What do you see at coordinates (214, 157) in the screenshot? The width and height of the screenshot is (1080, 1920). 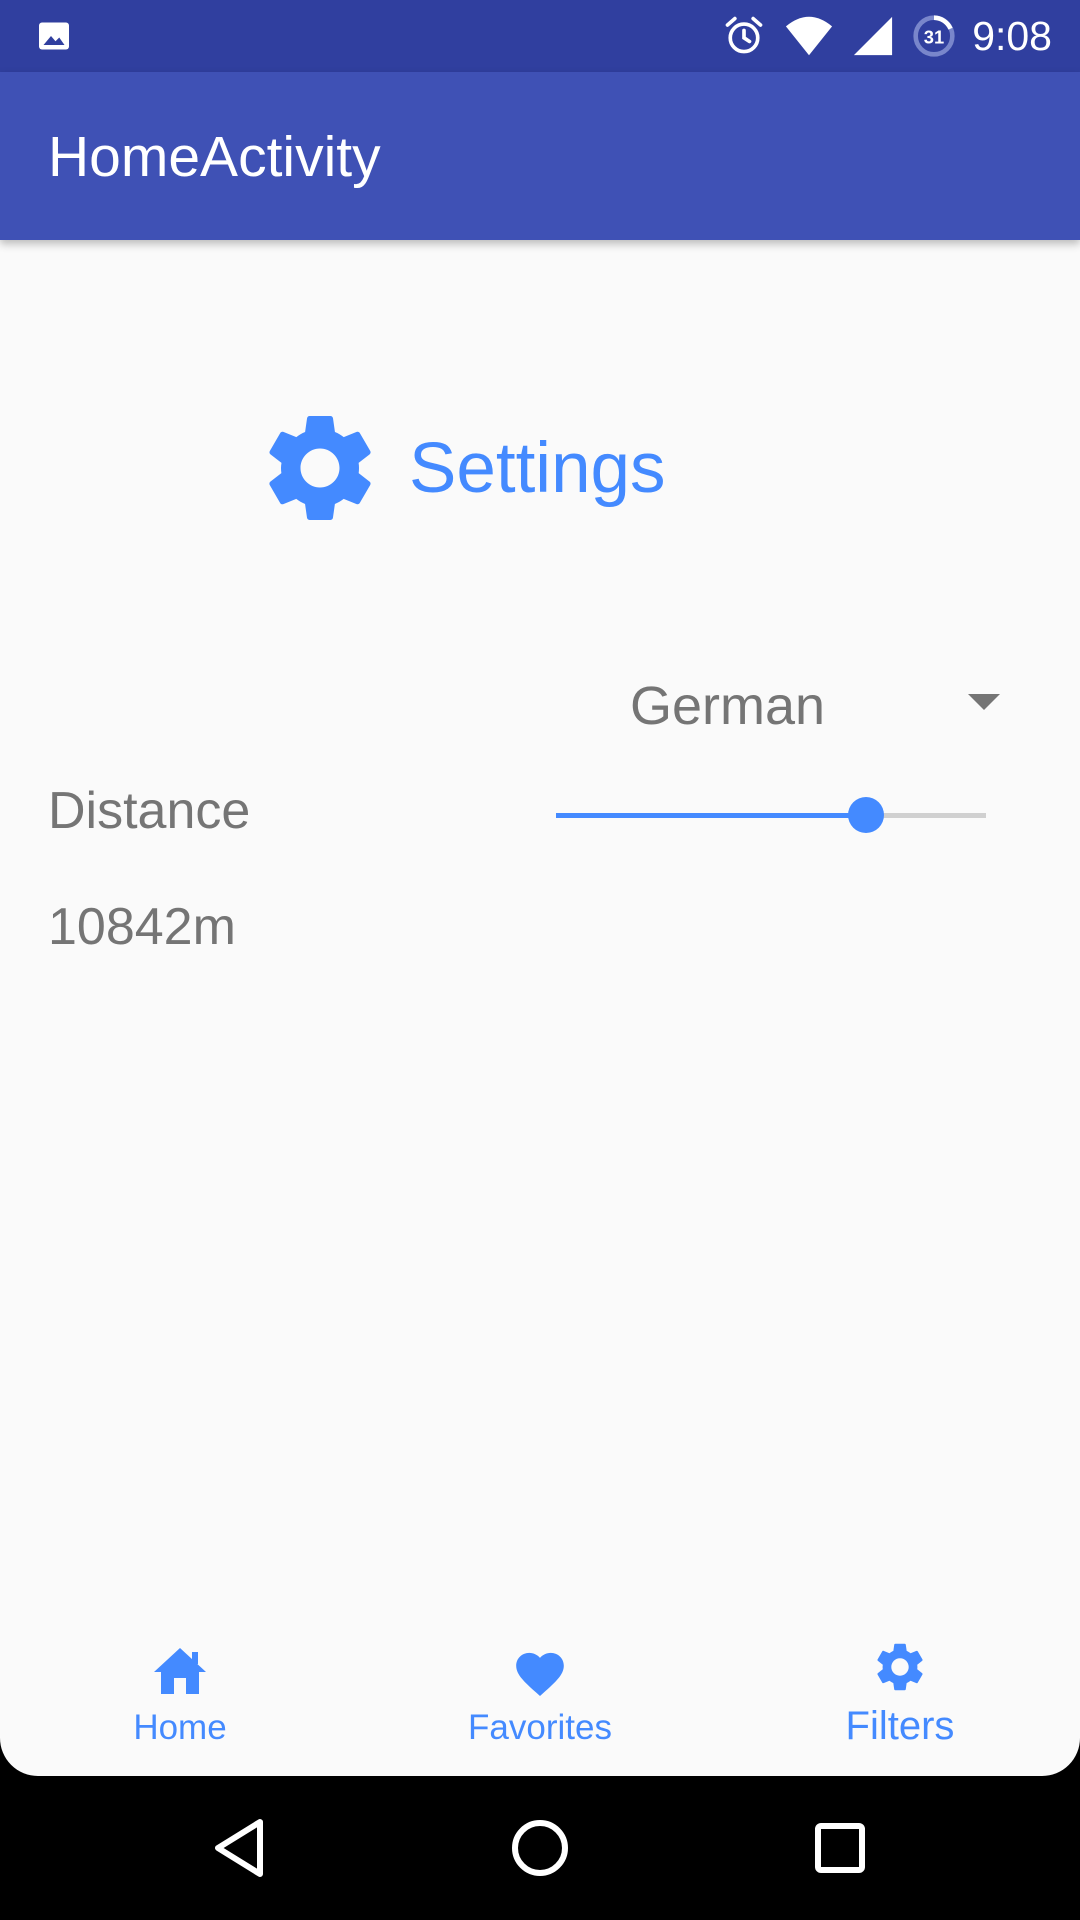 I see `app-title: HomeActivity` at bounding box center [214, 157].